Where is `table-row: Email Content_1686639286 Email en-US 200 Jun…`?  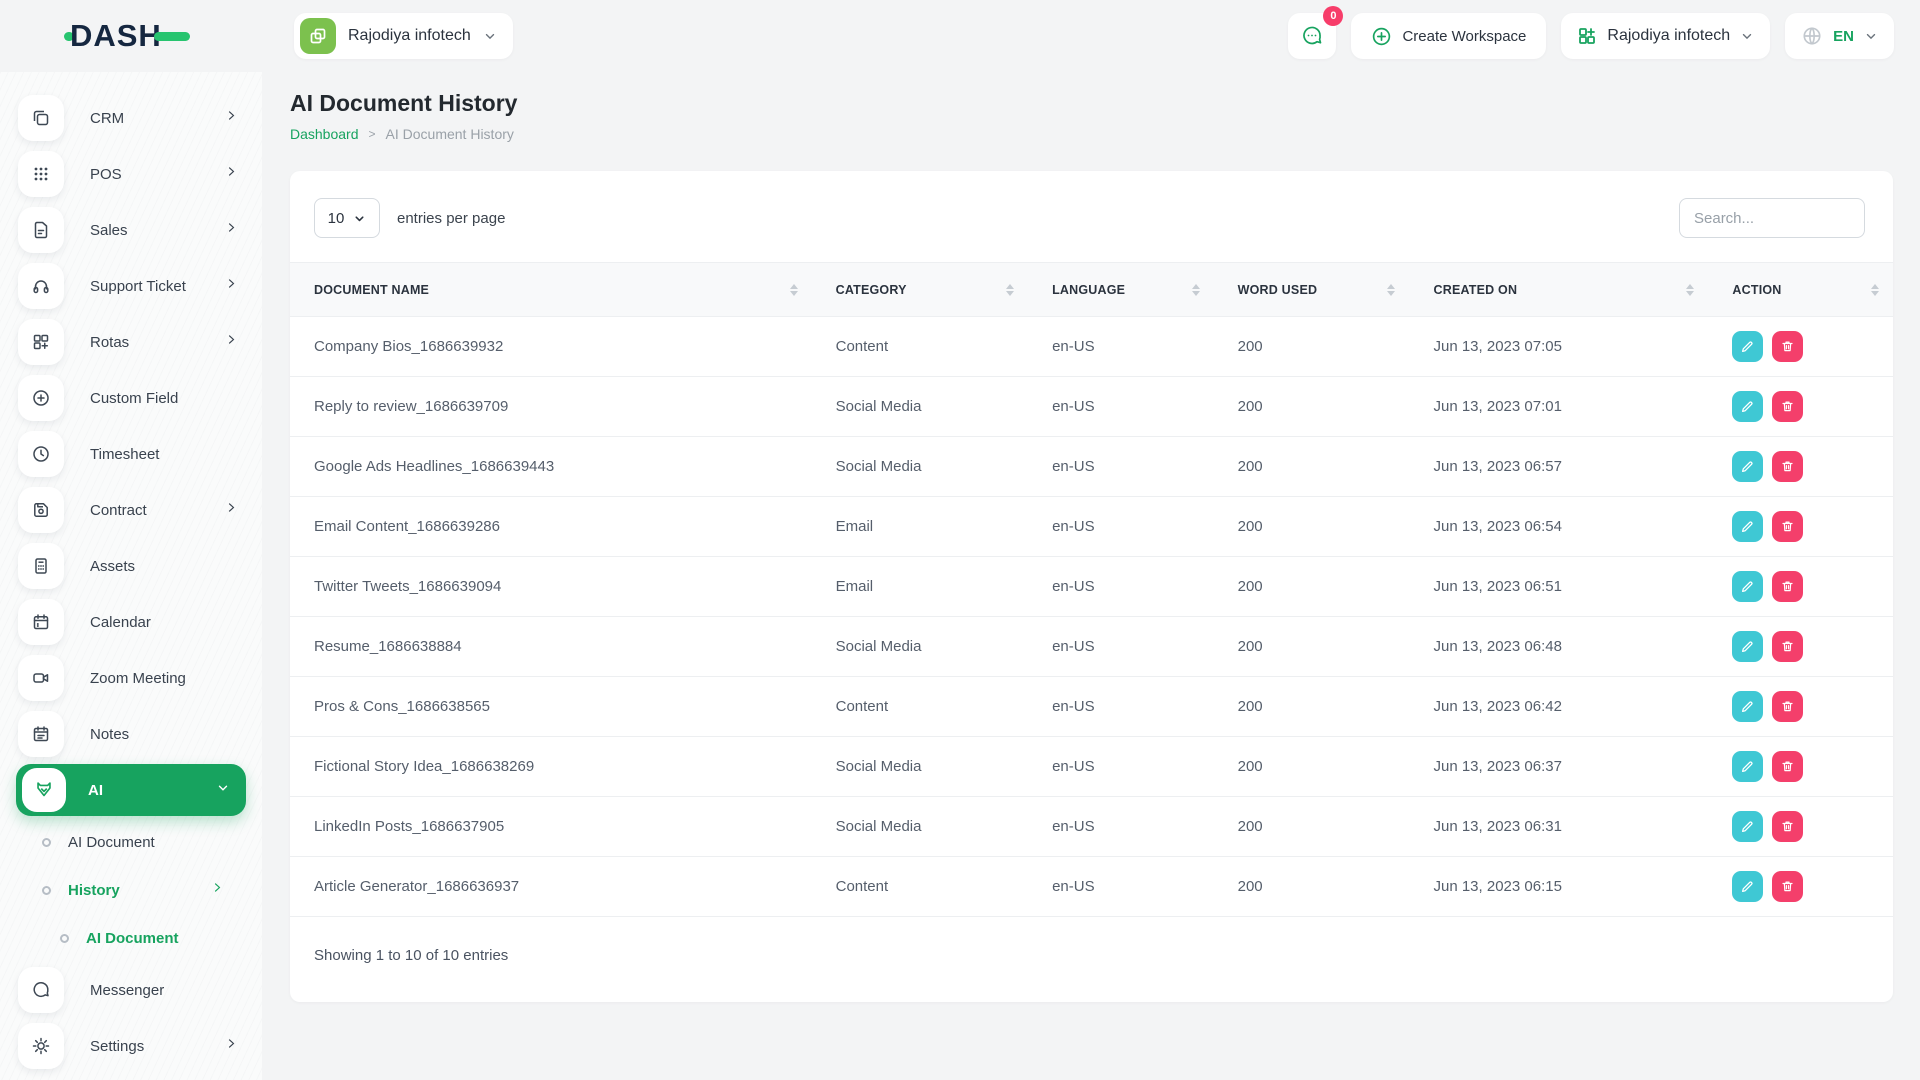 table-row: Email Content_1686639286 Email en-US 200 Jun… is located at coordinates (1091, 526).